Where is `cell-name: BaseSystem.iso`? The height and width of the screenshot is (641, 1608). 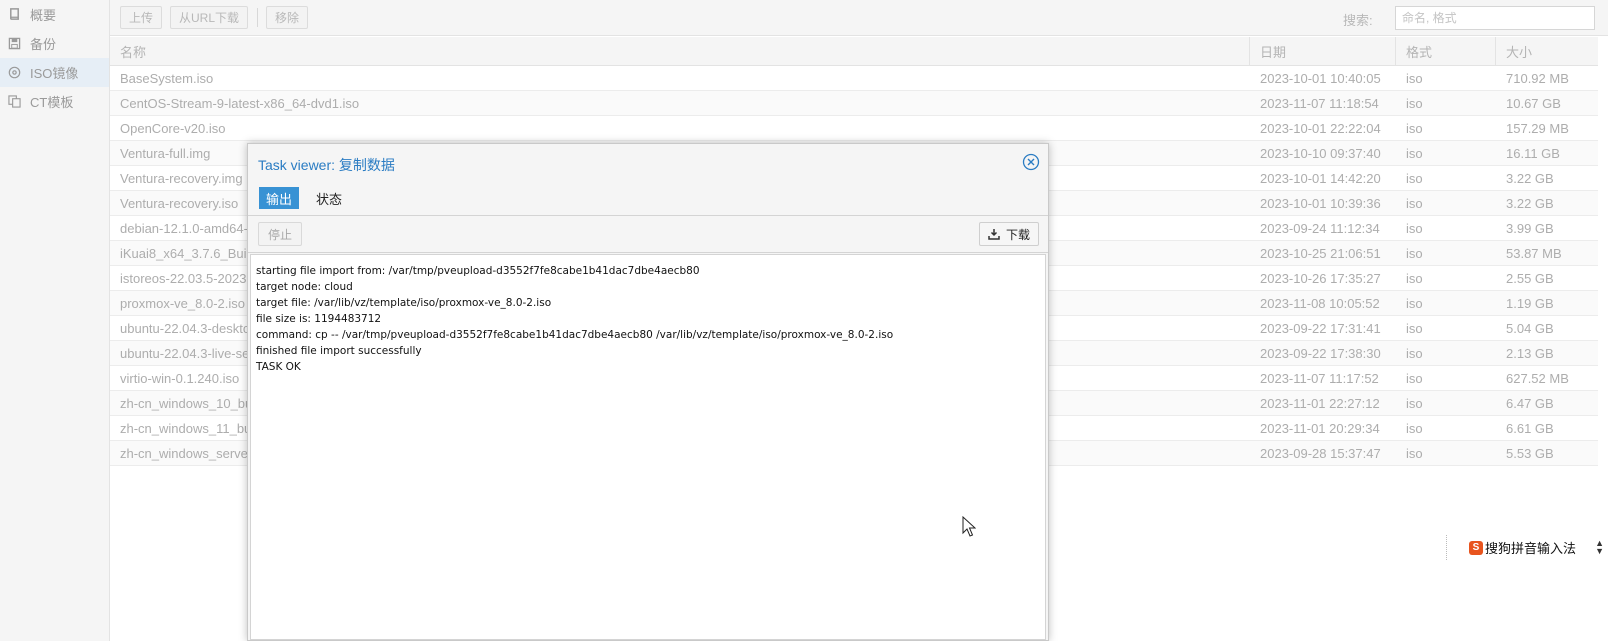 cell-name: BaseSystem.iso is located at coordinates (167, 78).